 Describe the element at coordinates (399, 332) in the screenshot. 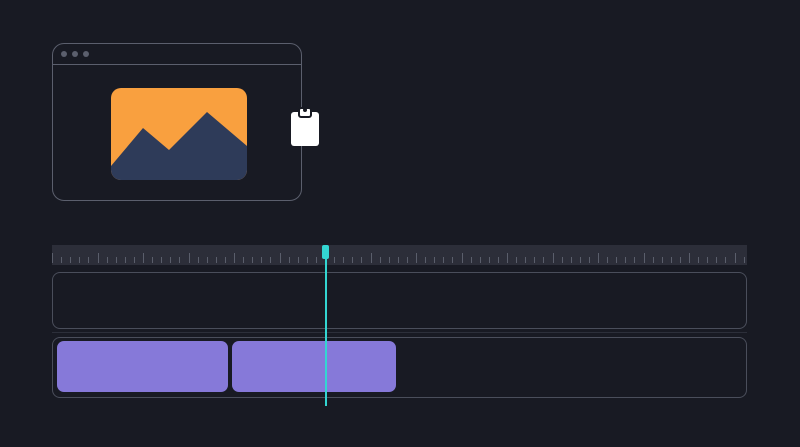

I see `track-divider` at that location.